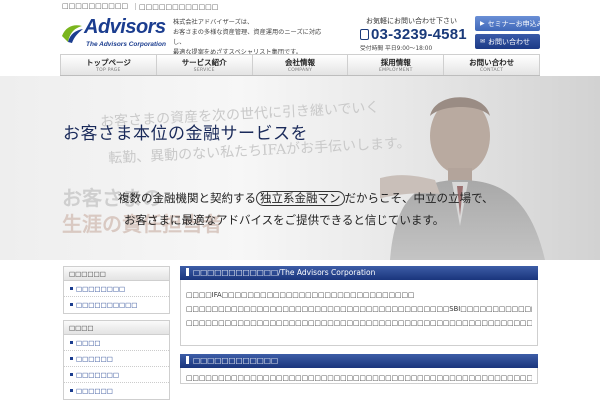 The height and width of the screenshot is (406, 600). I want to click on contact-lead: お気軽にお問い合わせ下さい, so click(411, 21).